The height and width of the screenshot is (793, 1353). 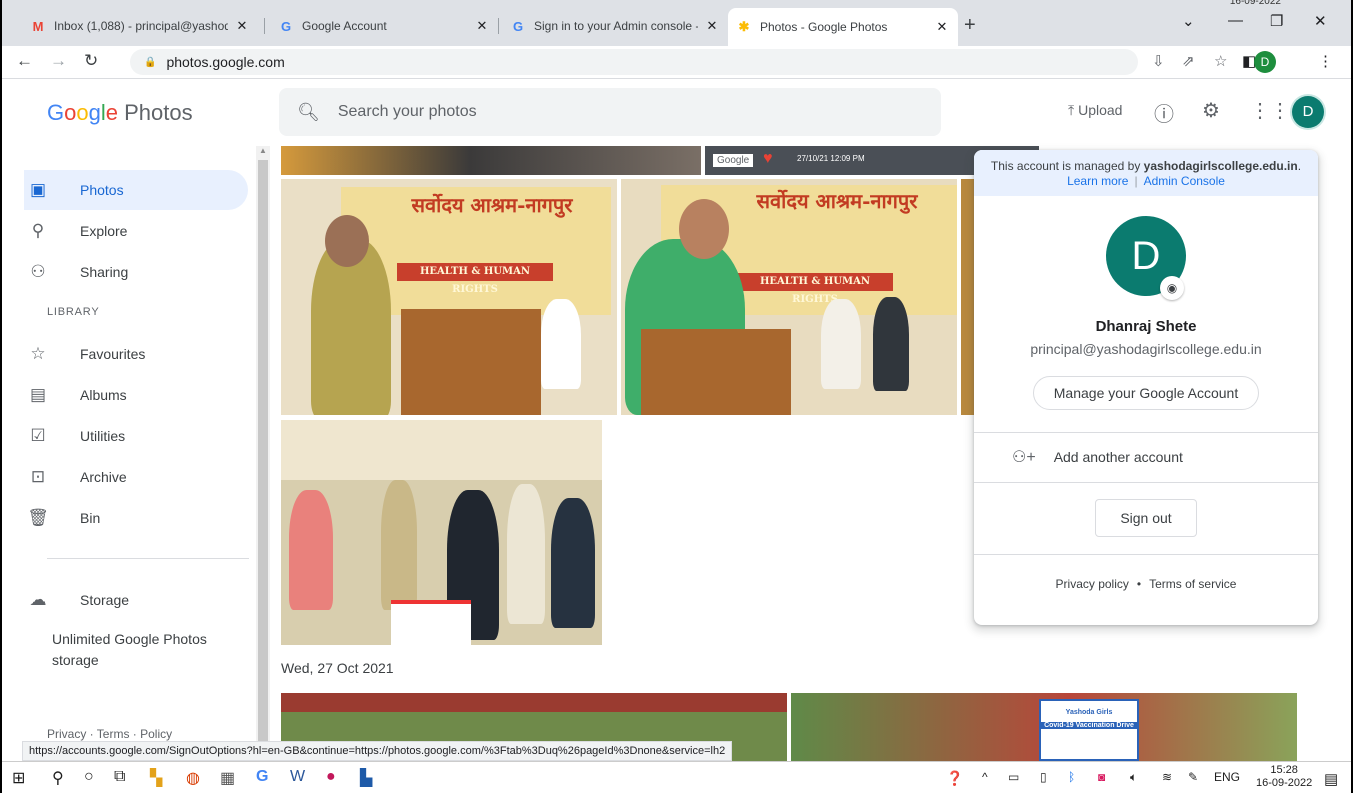 What do you see at coordinates (1284, 777) in the screenshot?
I see `taskbar-clock: 15:28 16-09-2022` at bounding box center [1284, 777].